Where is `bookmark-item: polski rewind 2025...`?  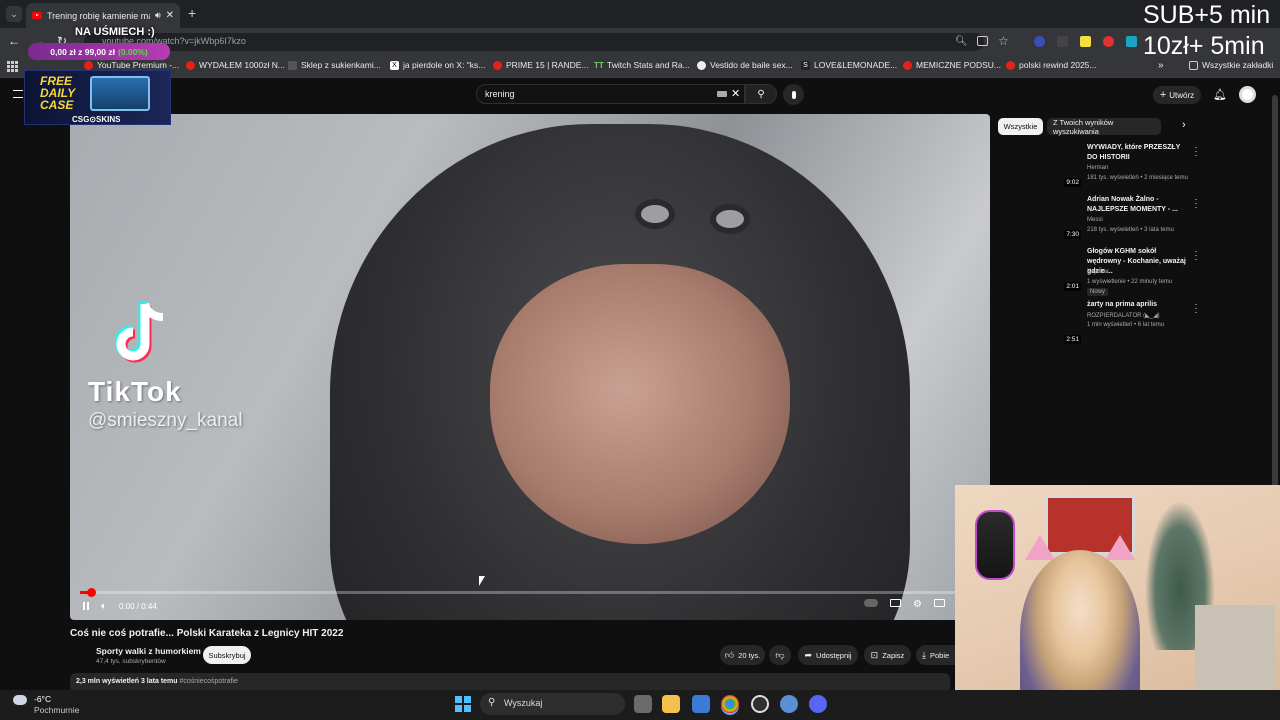 bookmark-item: polski rewind 2025... is located at coordinates (1051, 65).